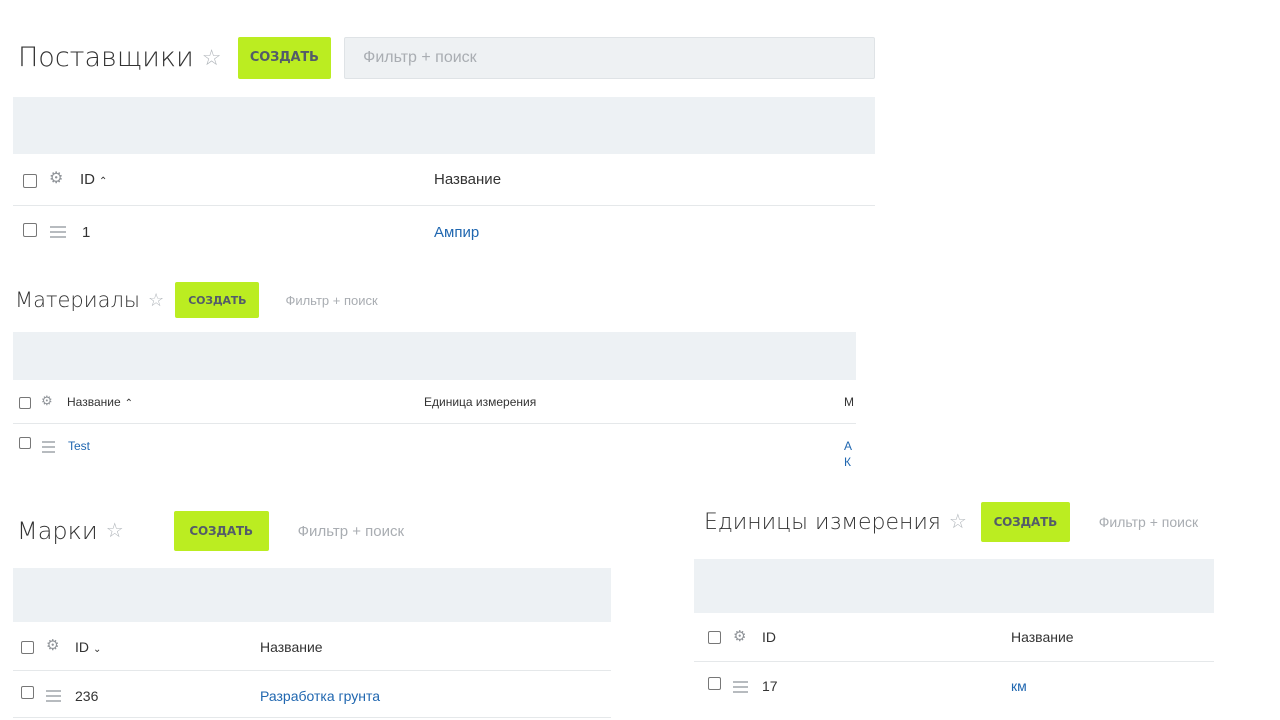 The width and height of the screenshot is (1280, 720). I want to click on cell-name-link: Ампир, so click(456, 232).